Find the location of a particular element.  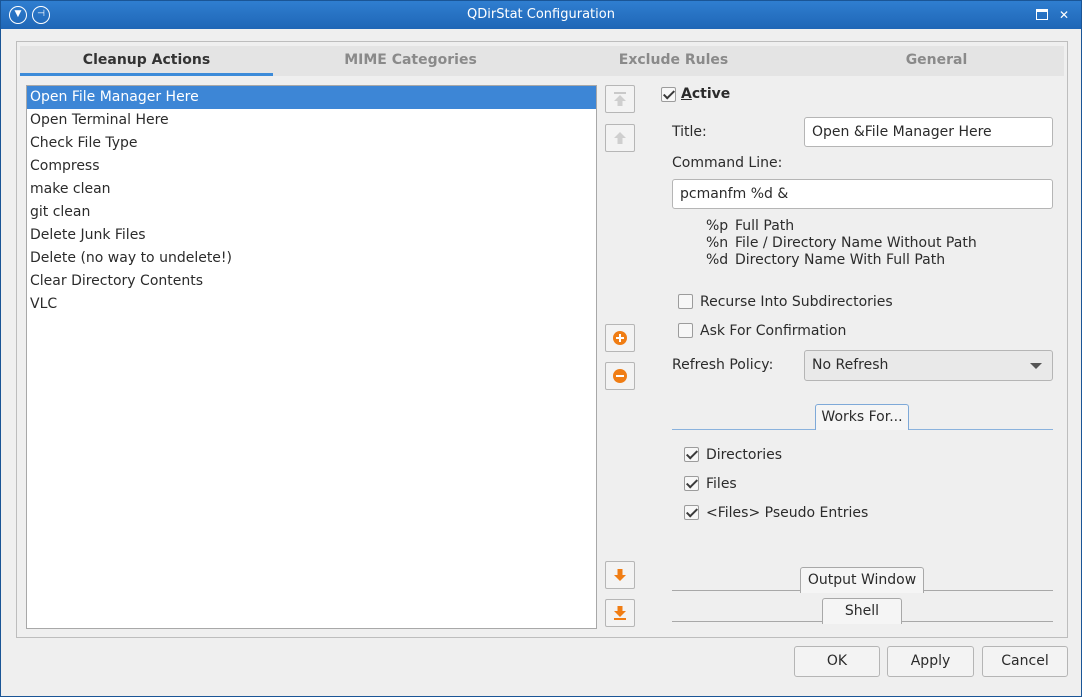

close-icon: ✕ is located at coordinates (1064, 15).